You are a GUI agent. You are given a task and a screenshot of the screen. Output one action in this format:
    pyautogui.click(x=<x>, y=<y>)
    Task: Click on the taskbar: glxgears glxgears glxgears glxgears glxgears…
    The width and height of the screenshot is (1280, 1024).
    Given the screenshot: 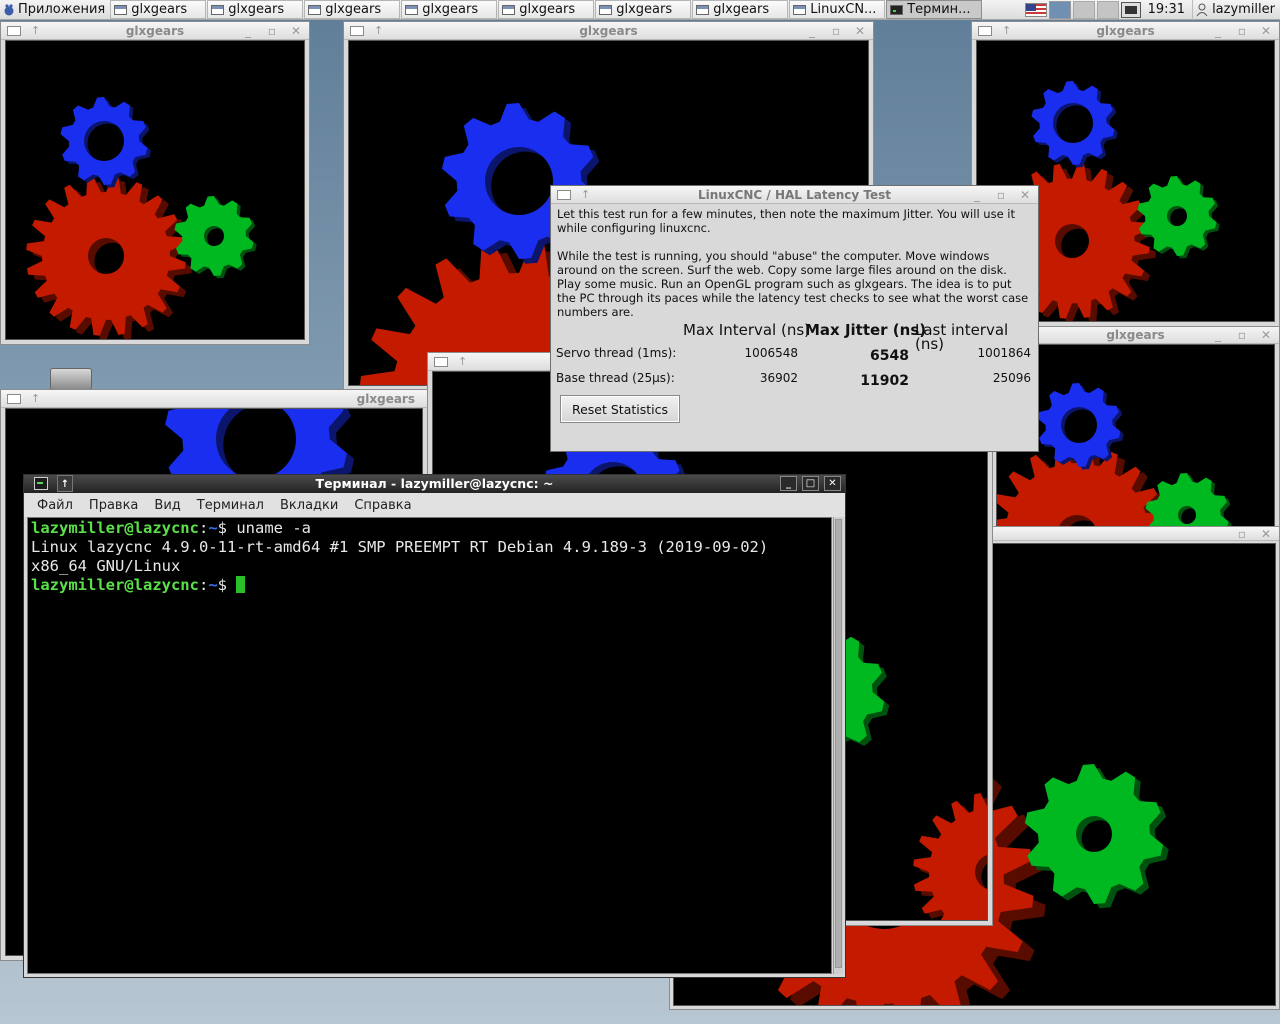 What is the action you would take?
    pyautogui.click(x=546, y=9)
    